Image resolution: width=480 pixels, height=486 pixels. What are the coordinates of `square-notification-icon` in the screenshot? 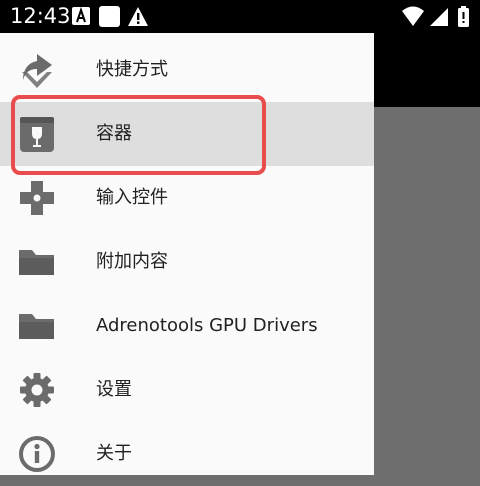 It's located at (109, 16).